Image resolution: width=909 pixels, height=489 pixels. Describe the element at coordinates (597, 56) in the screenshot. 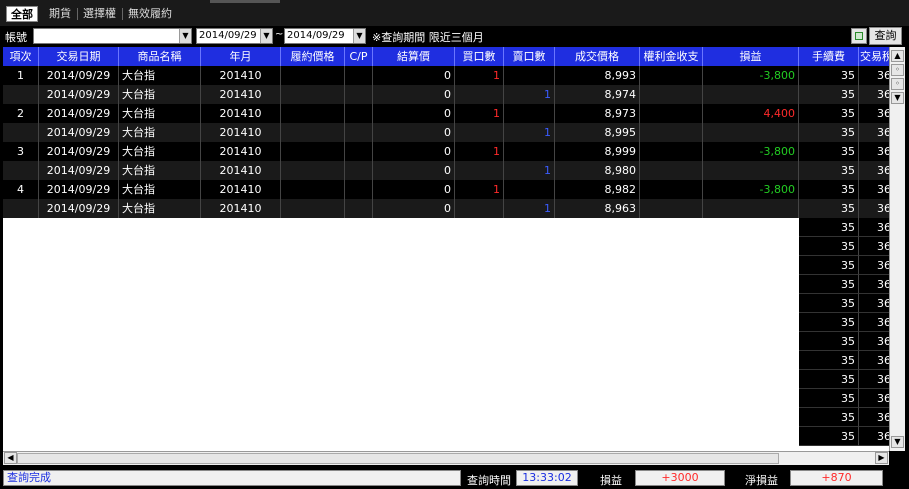

I see `column-header-price: 成交價格` at that location.